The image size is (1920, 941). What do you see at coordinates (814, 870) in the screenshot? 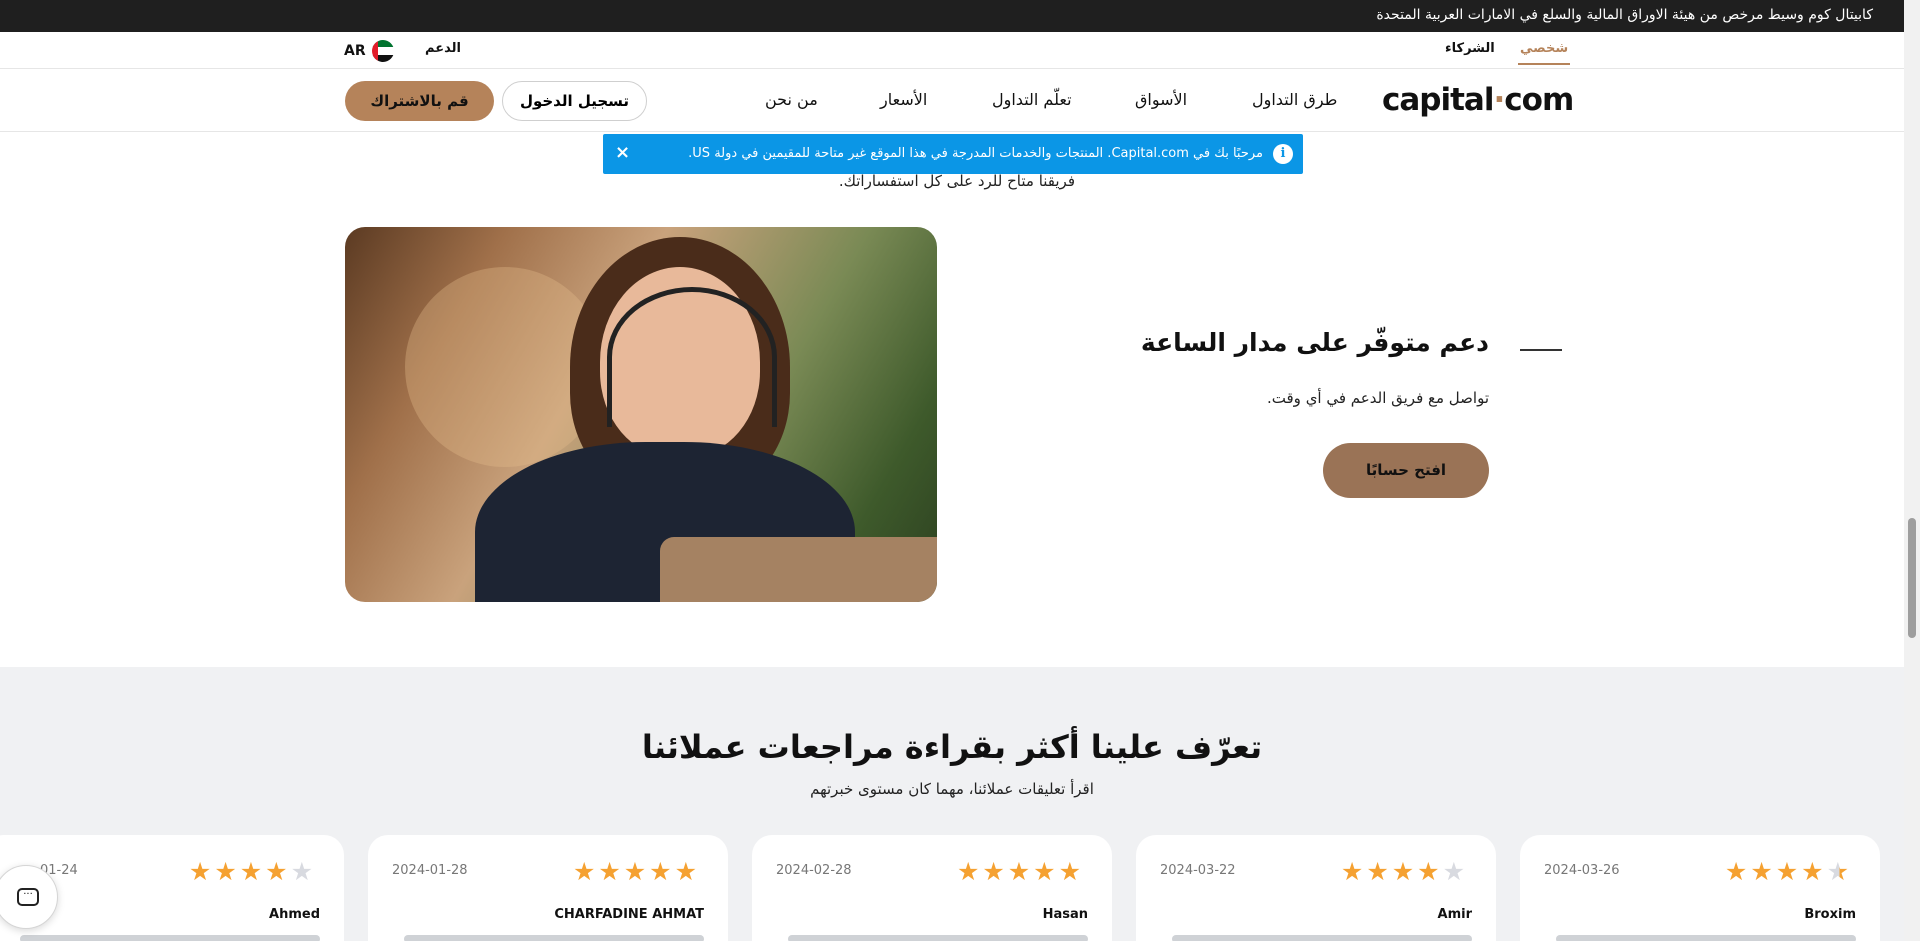
I see `review-date: 2024-02-28` at bounding box center [814, 870].